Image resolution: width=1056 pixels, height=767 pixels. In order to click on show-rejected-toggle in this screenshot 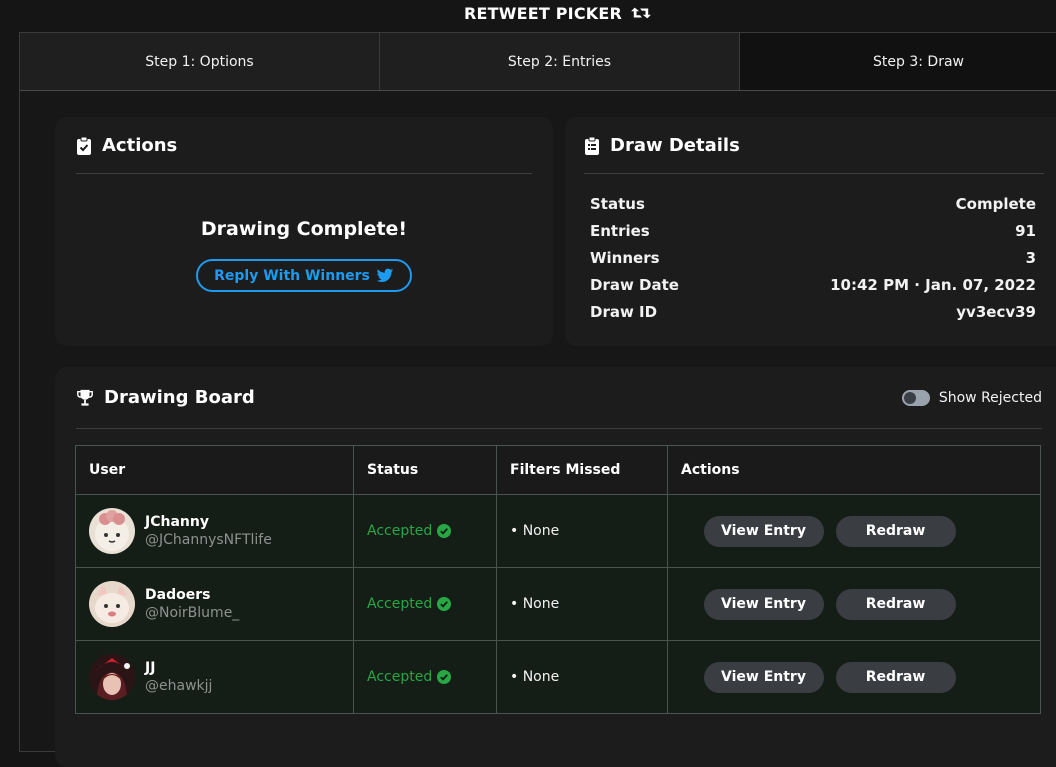, I will do `click(915, 398)`.